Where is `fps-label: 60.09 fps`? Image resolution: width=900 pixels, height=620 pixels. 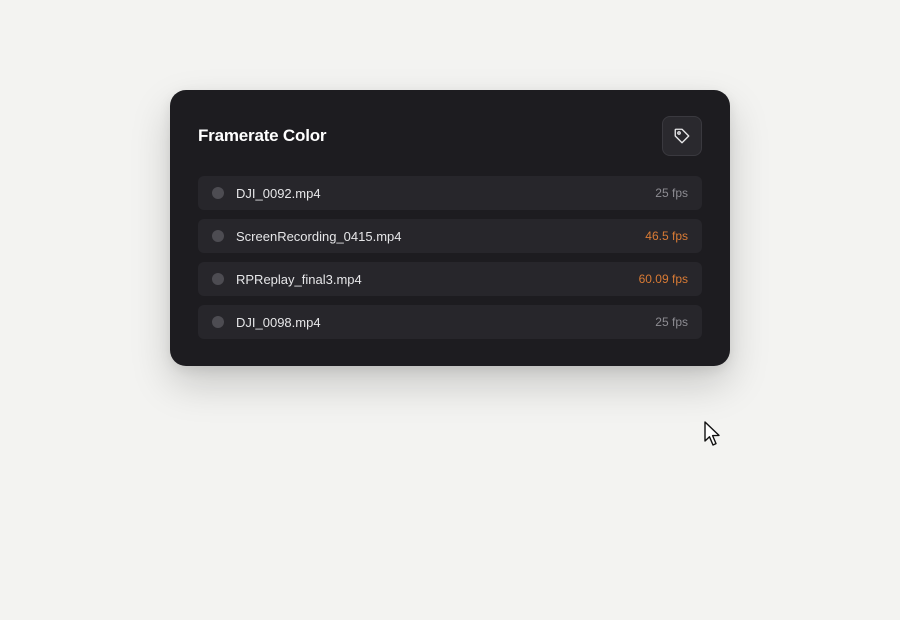
fps-label: 60.09 fps is located at coordinates (663, 279).